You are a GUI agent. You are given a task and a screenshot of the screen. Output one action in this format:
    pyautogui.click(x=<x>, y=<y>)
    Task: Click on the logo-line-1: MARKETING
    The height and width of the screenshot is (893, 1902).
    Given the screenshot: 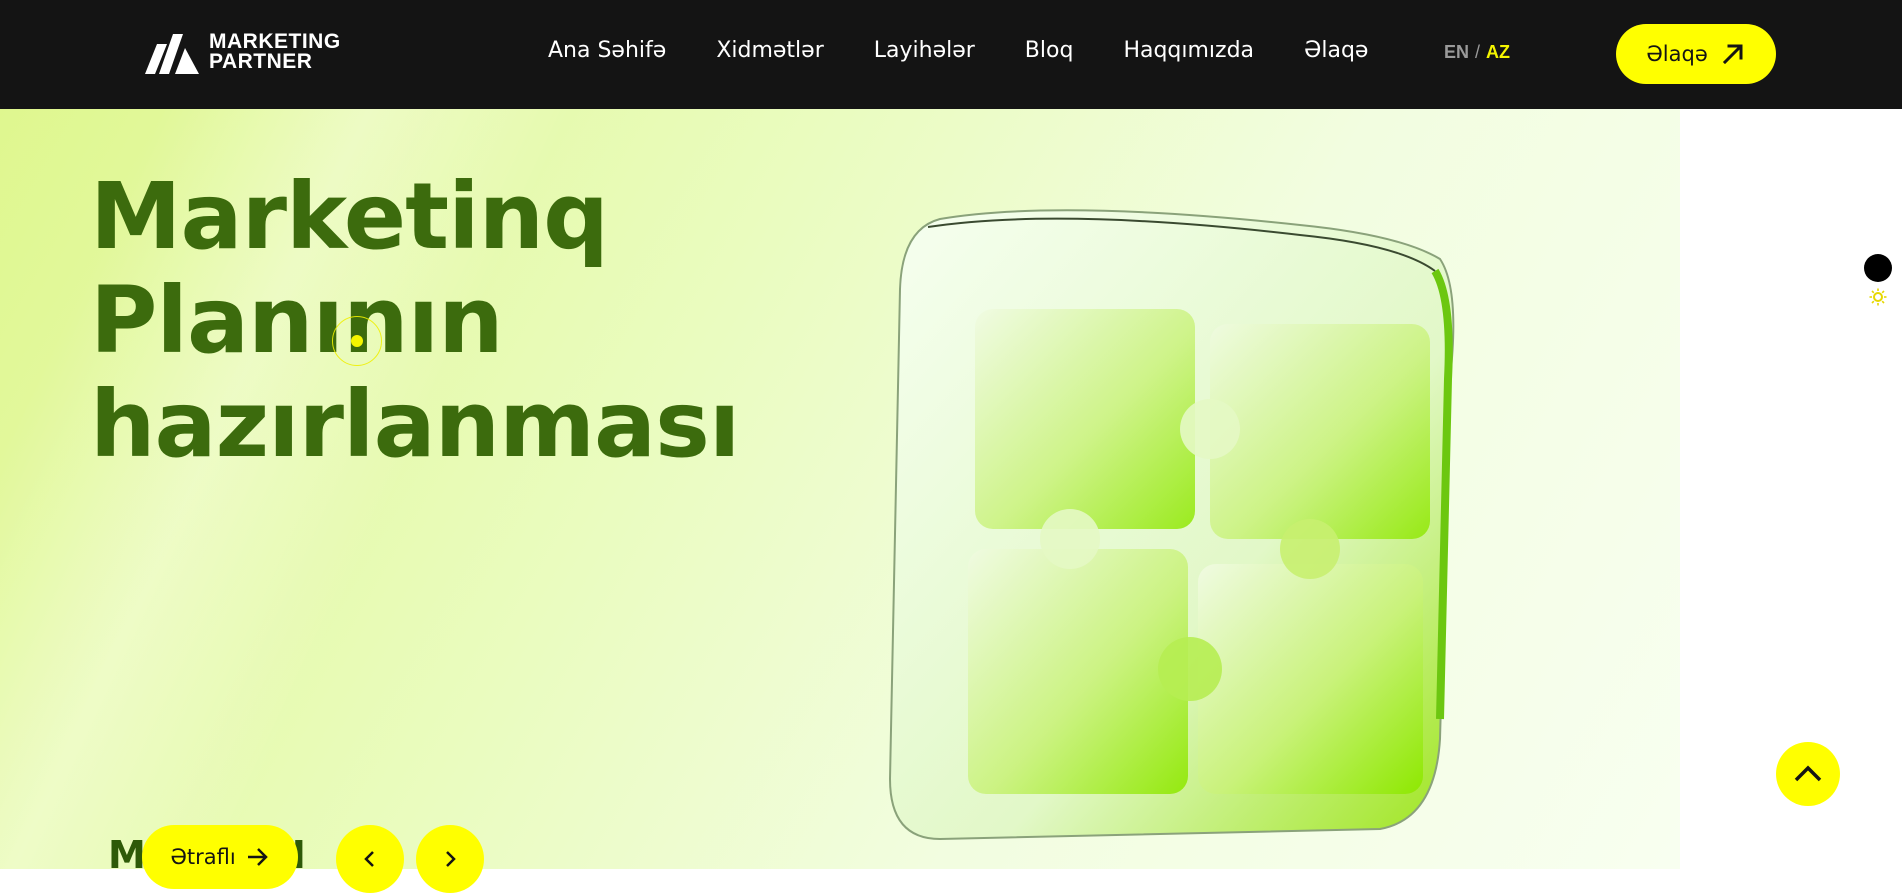 What is the action you would take?
    pyautogui.click(x=275, y=41)
    